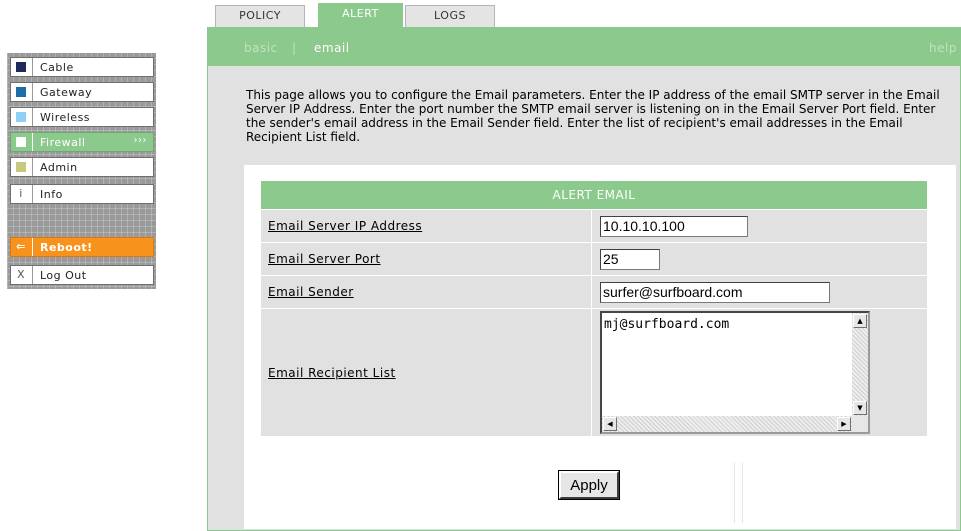  I want to click on tab-alert-label: ALERT, so click(360, 13).